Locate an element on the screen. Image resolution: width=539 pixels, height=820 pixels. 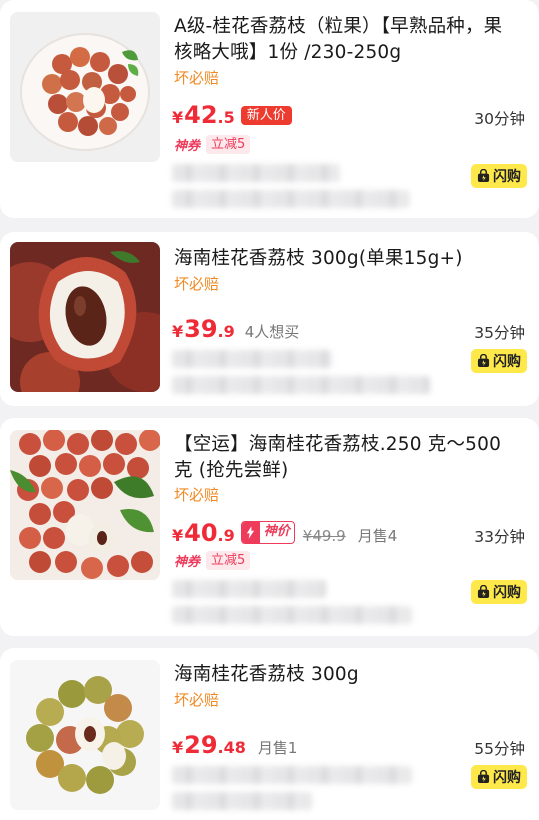
god-price-label: 神价 is located at coordinates (276, 531).